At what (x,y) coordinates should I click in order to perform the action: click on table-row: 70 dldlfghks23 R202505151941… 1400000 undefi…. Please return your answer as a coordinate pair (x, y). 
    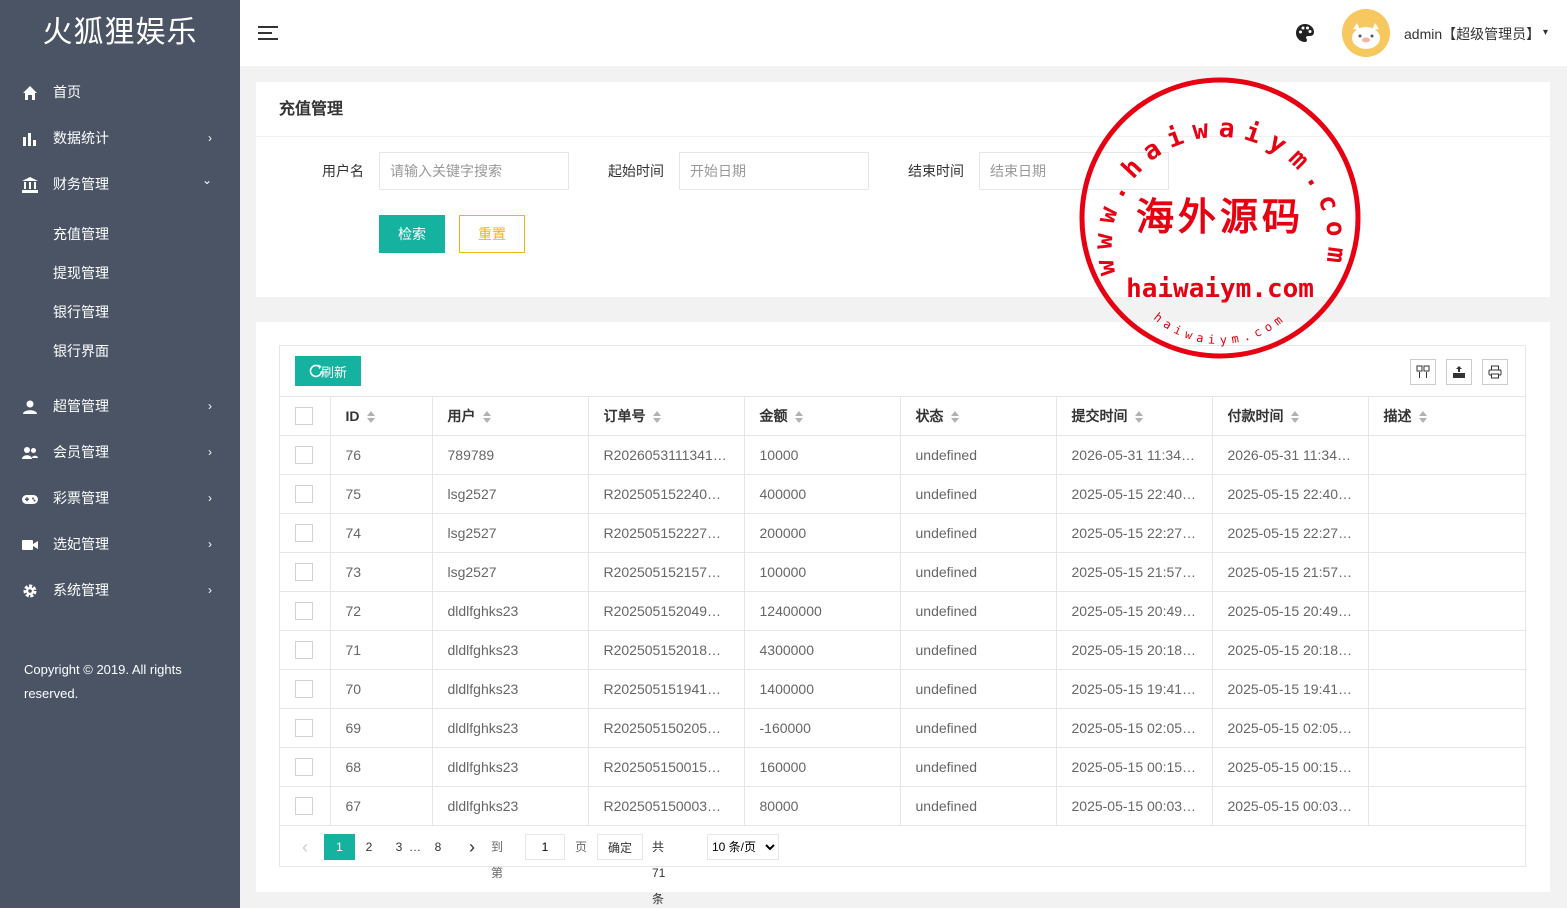
    Looking at the image, I should click on (902, 689).